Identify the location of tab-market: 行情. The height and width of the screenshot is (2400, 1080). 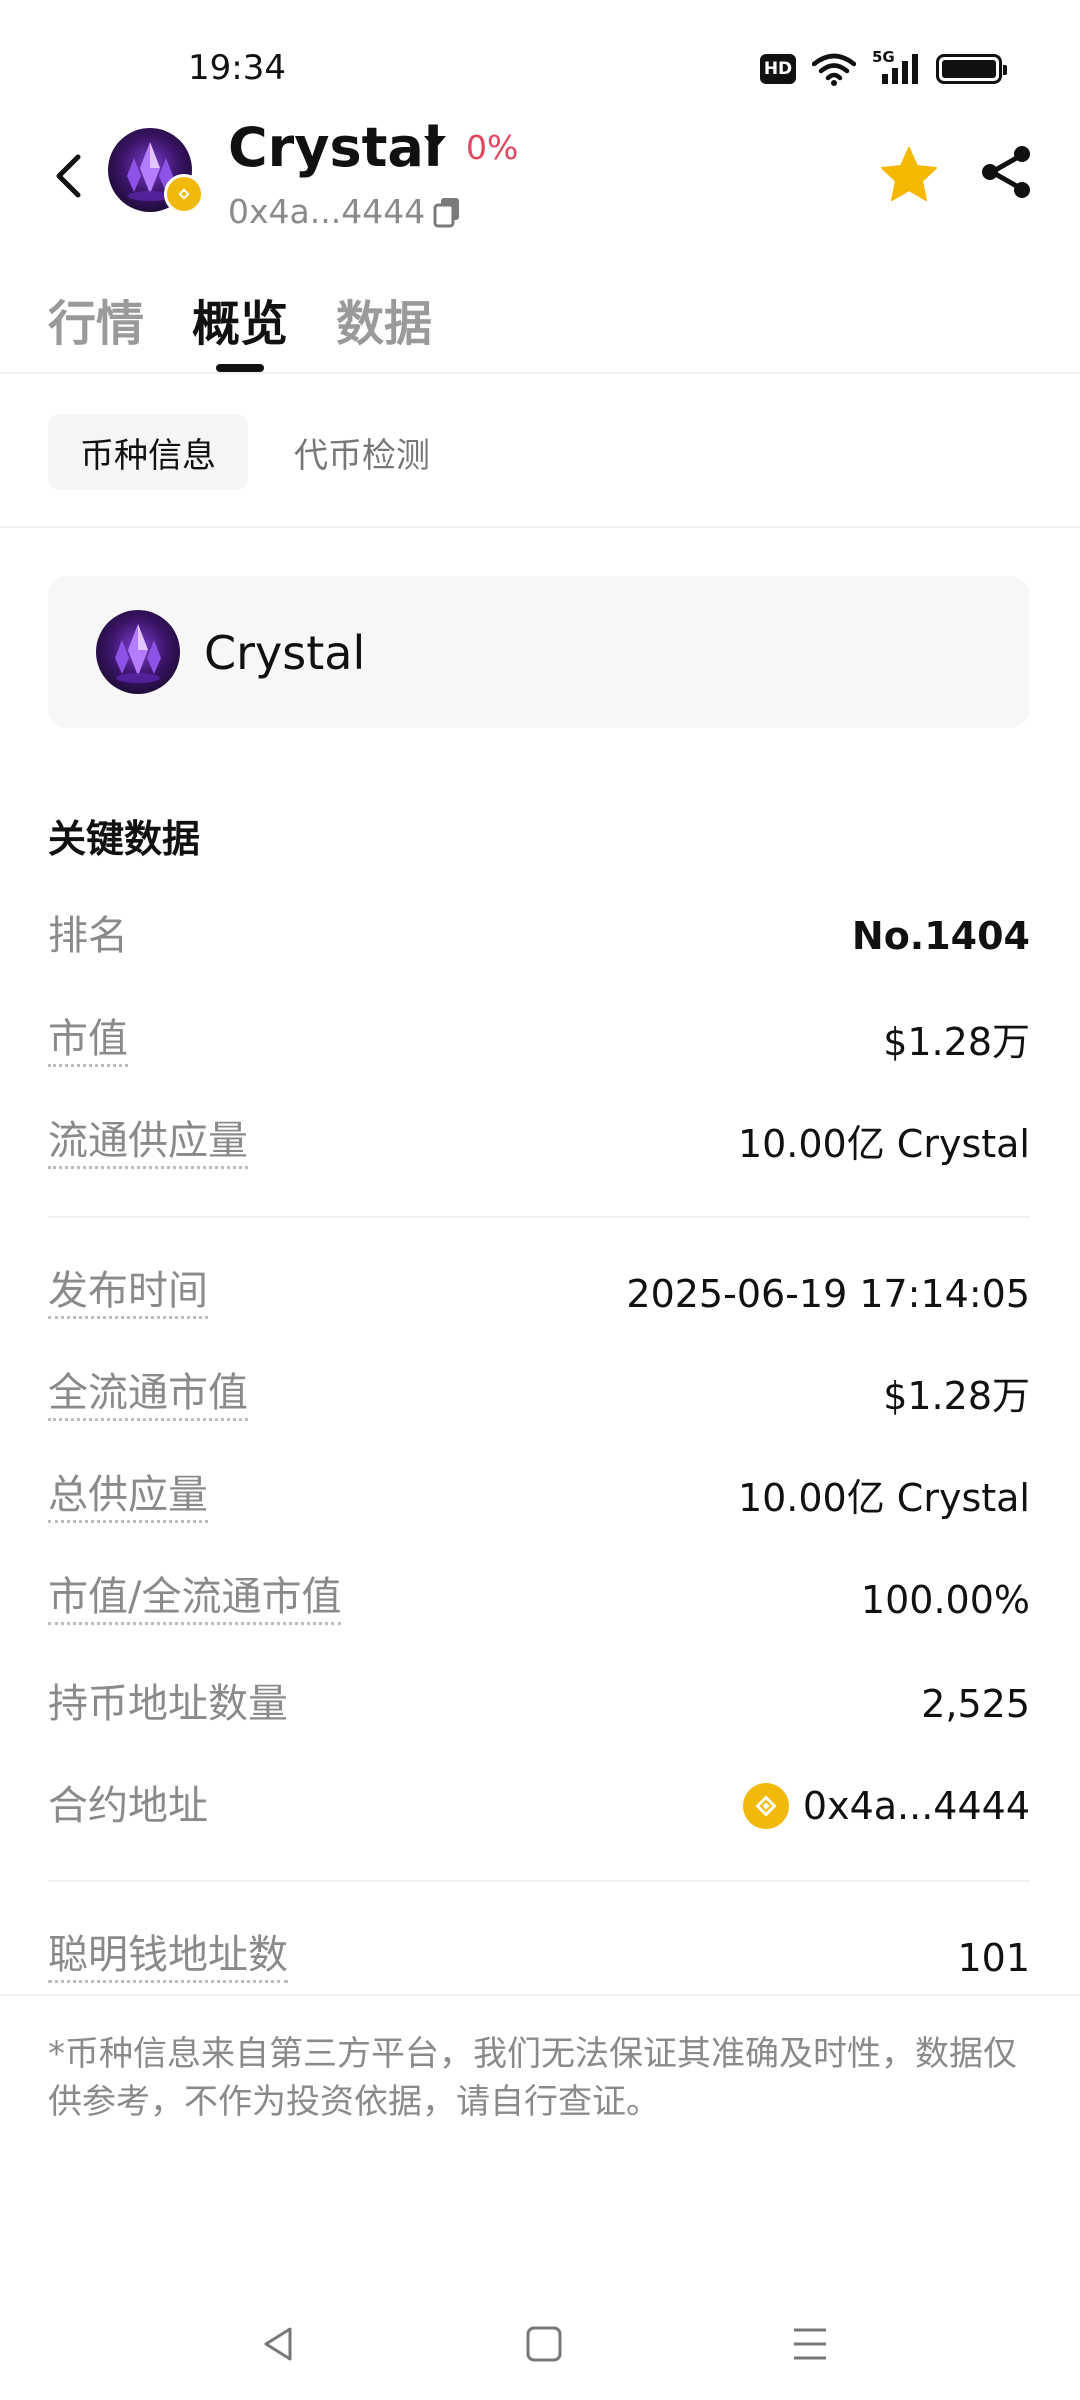
(96, 319).